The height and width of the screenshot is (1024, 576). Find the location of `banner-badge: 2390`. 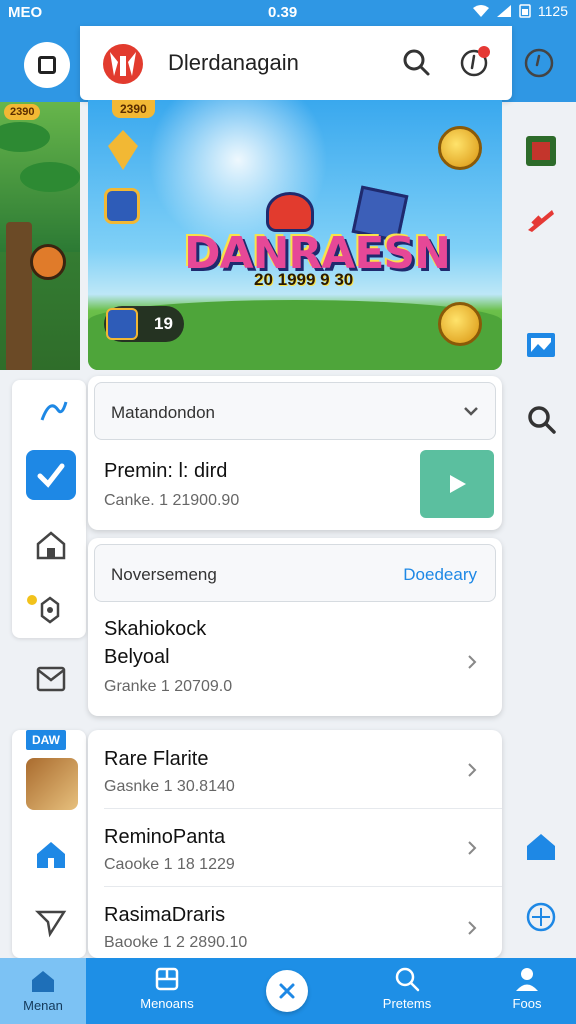

banner-badge: 2390 is located at coordinates (133, 109).